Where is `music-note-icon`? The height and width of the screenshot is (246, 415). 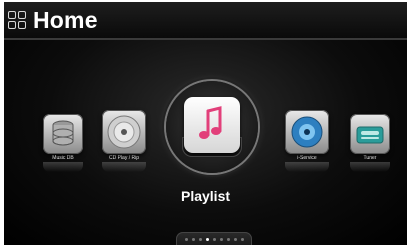
music-note-icon is located at coordinates (212, 125).